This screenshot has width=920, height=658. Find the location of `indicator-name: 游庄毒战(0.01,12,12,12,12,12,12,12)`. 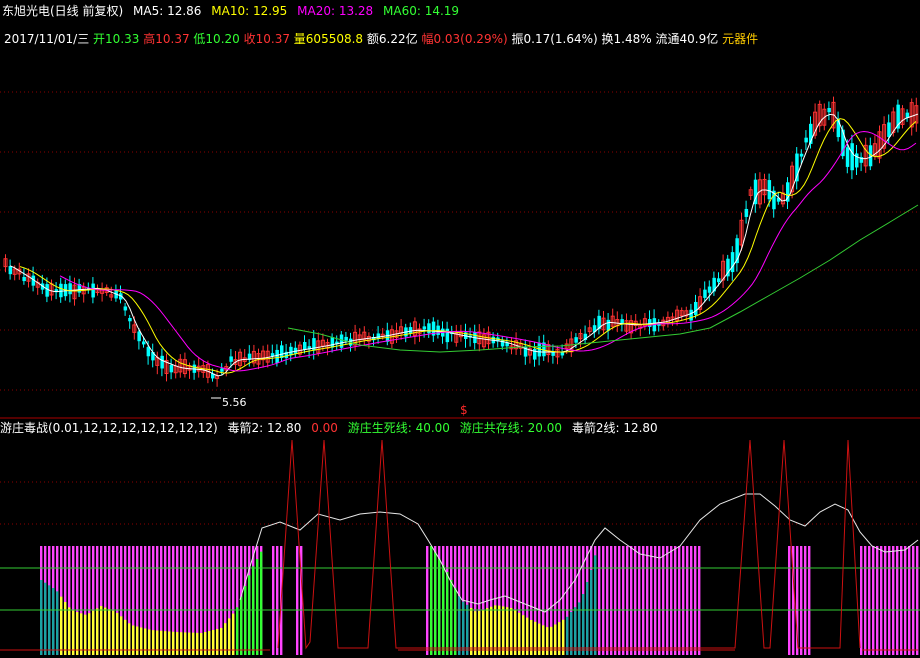

indicator-name: 游庄毒战(0.01,12,12,12,12,12,12,12) is located at coordinates (109, 428).